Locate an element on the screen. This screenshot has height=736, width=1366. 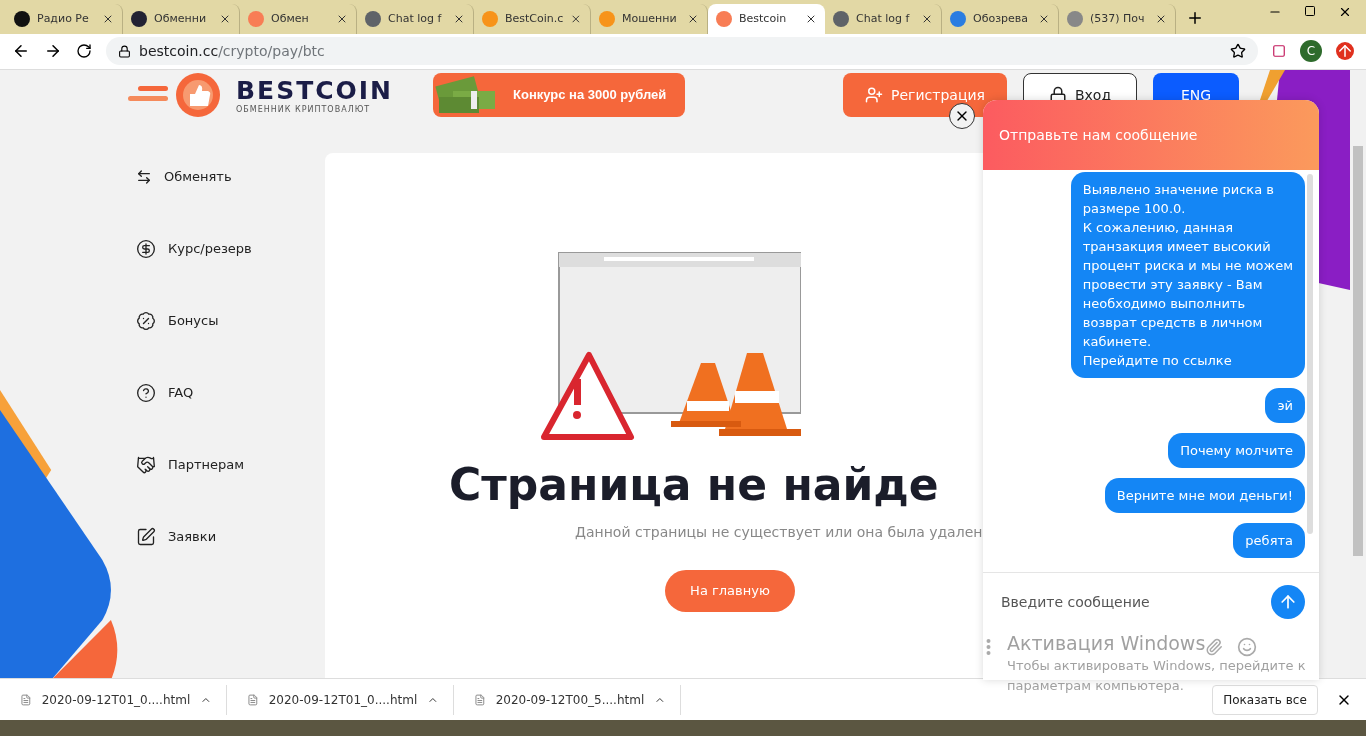
message-bubble: Верните мне мои деньги! is located at coordinates (1204, 495).